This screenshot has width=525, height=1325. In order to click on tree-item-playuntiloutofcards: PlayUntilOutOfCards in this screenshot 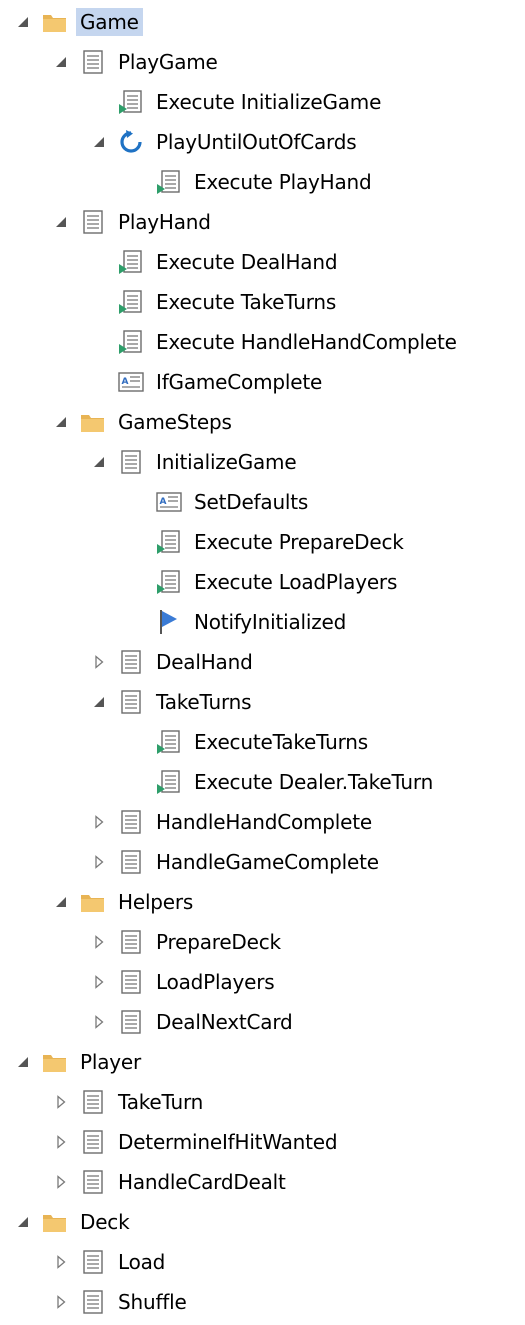, I will do `click(262, 142)`.